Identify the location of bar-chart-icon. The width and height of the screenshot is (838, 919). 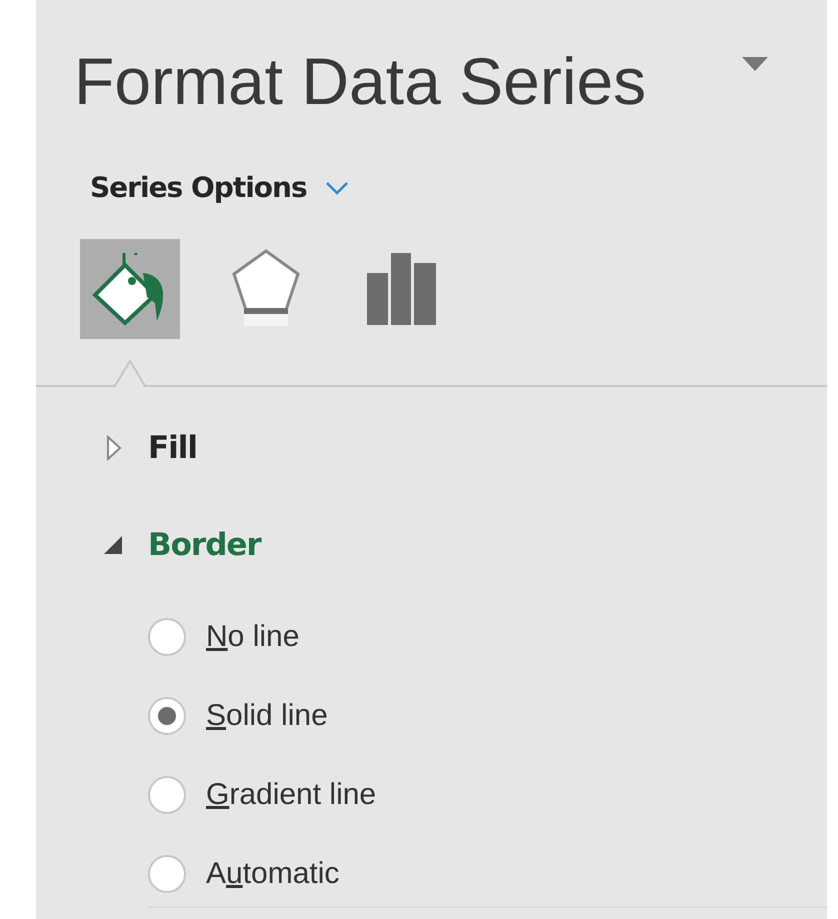
(402, 289).